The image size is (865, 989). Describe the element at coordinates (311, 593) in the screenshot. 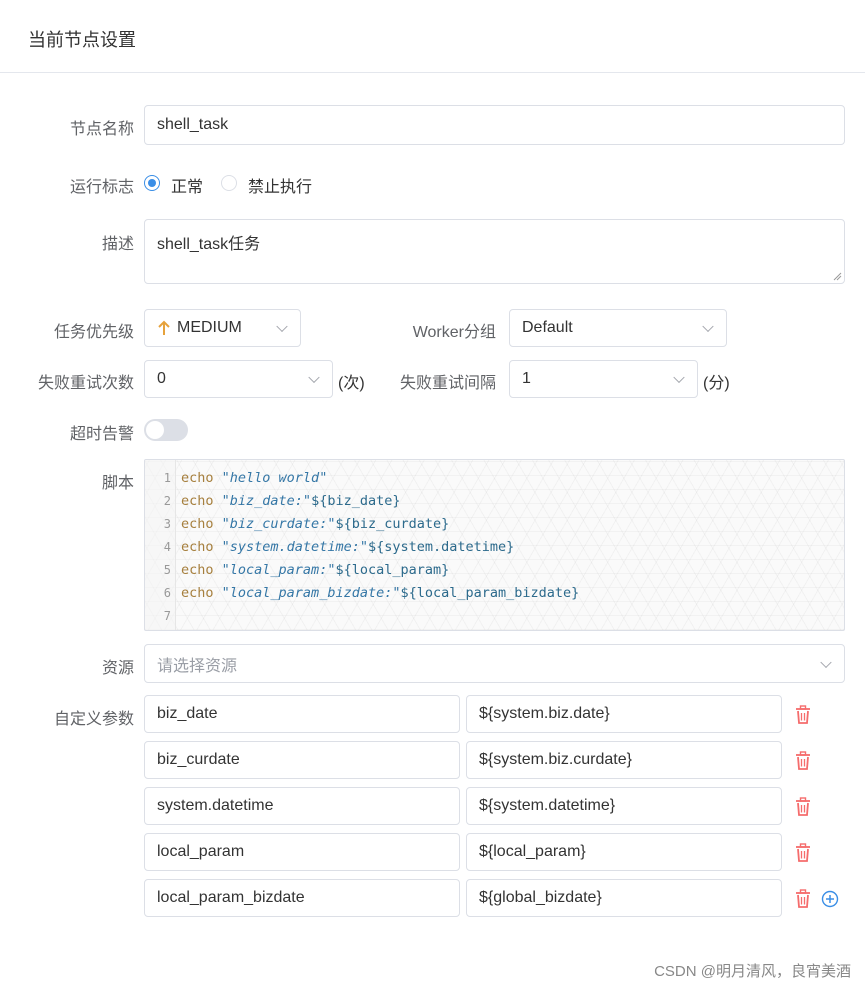

I see `code-string: "local_param_bizdate:"` at that location.